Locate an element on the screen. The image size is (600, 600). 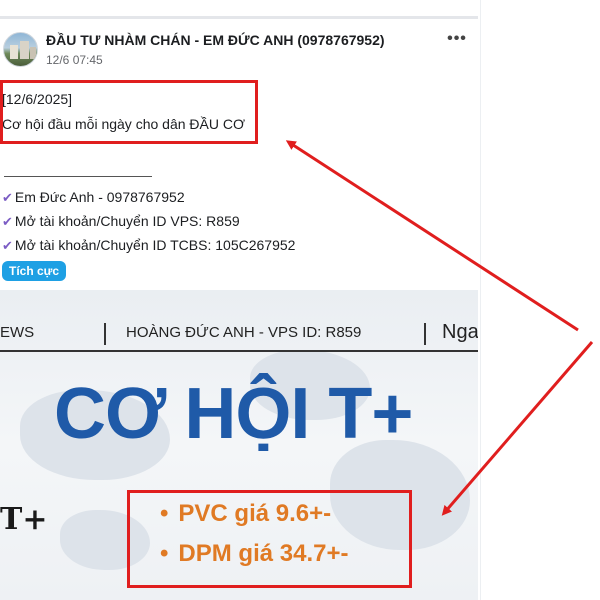
stock-text: DPM giá 34.7+- is located at coordinates (263, 553).